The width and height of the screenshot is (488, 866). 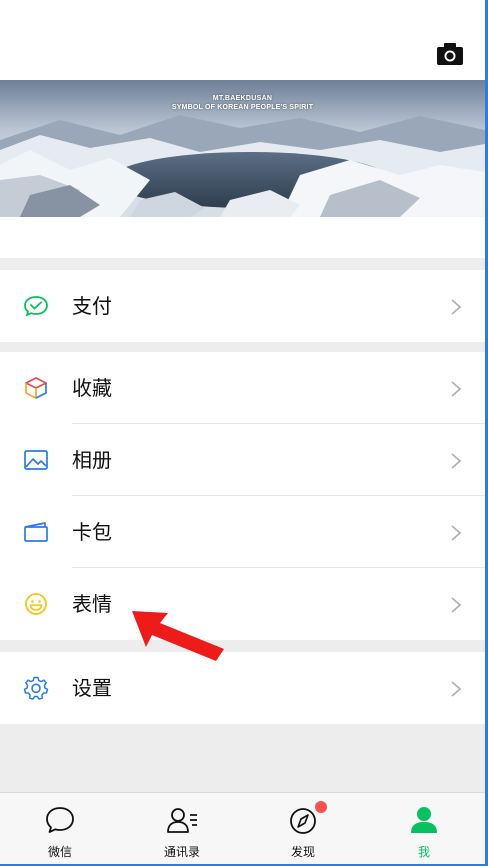 I want to click on tab-label-me: 我, so click(x=423, y=852).